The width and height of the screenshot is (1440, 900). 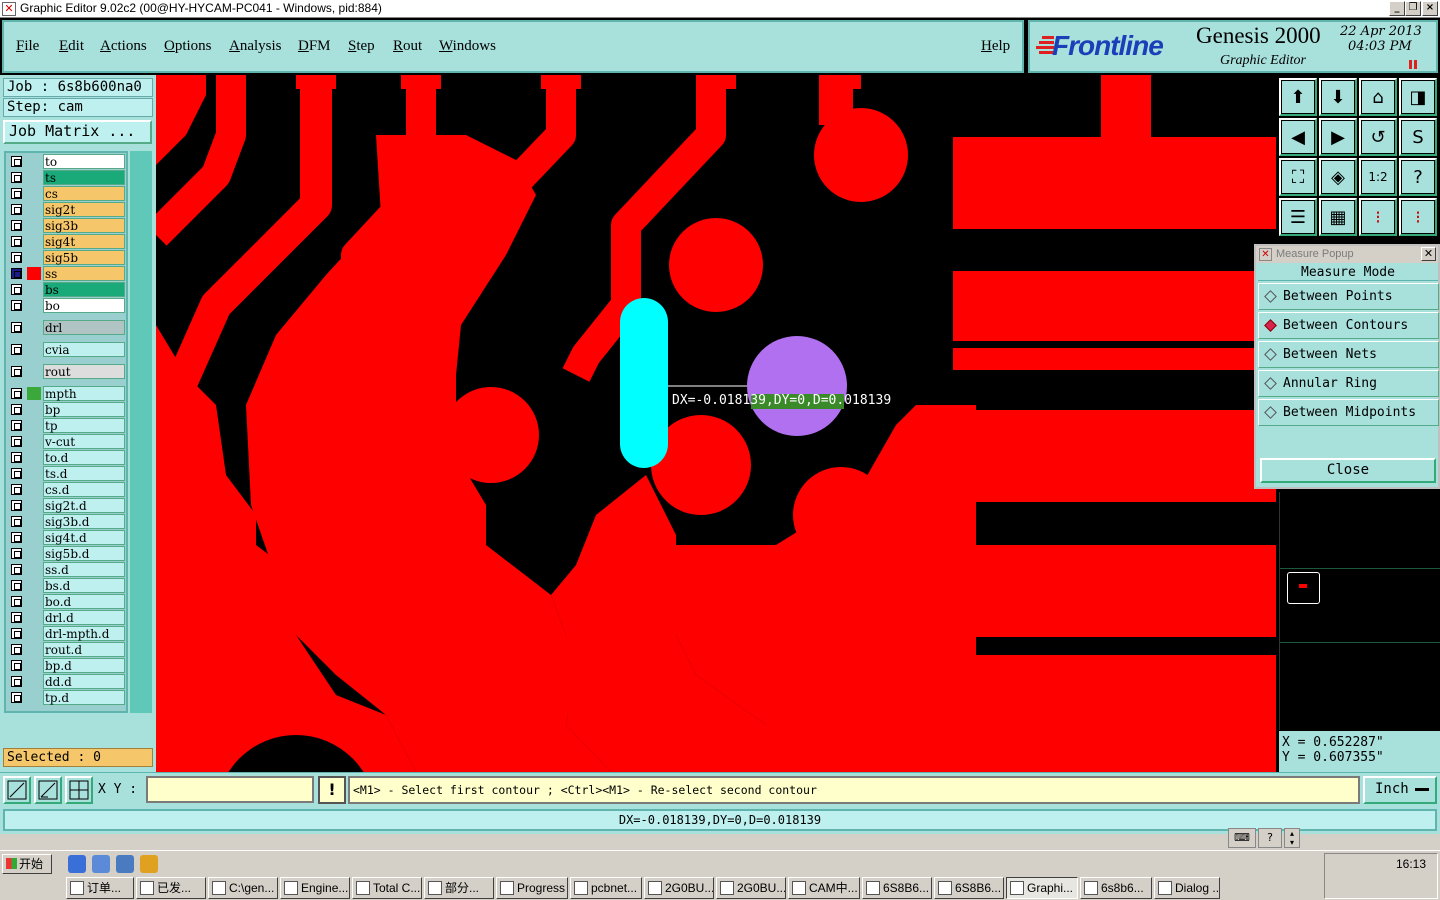 What do you see at coordinates (332, 790) in the screenshot?
I see `alert-icon: !` at bounding box center [332, 790].